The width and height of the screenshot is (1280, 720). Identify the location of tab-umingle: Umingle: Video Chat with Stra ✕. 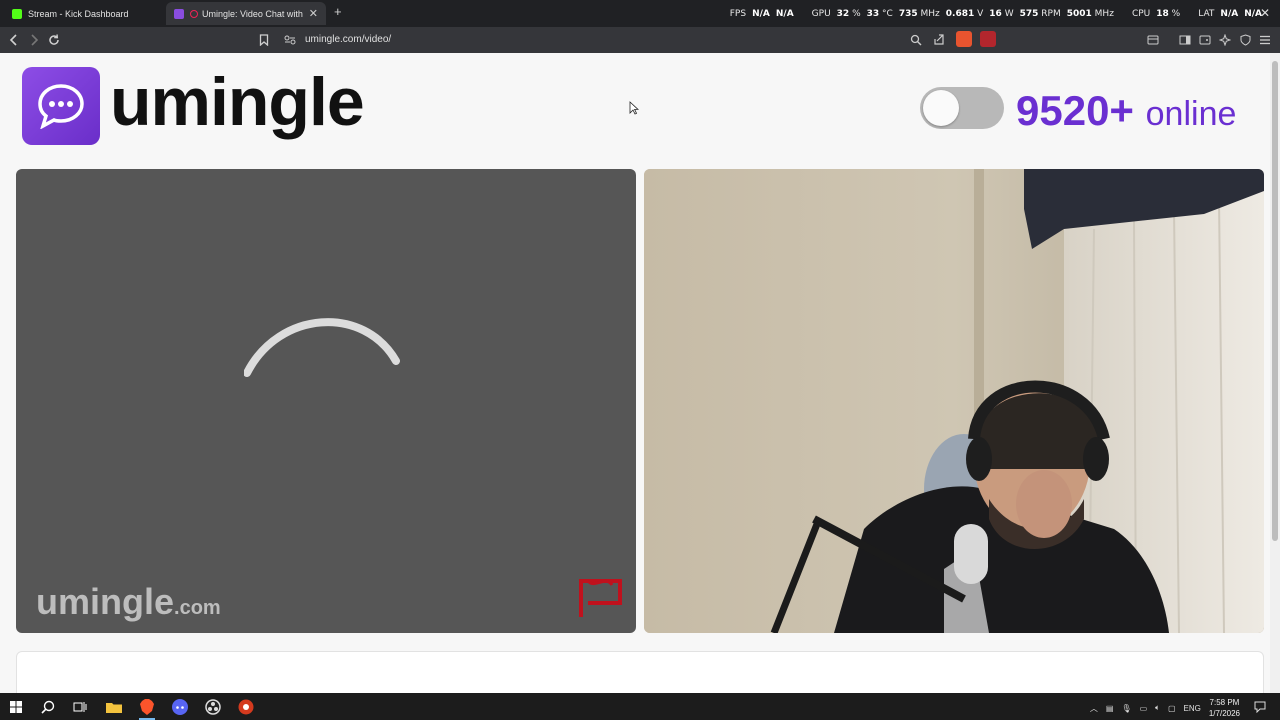
(246, 13).